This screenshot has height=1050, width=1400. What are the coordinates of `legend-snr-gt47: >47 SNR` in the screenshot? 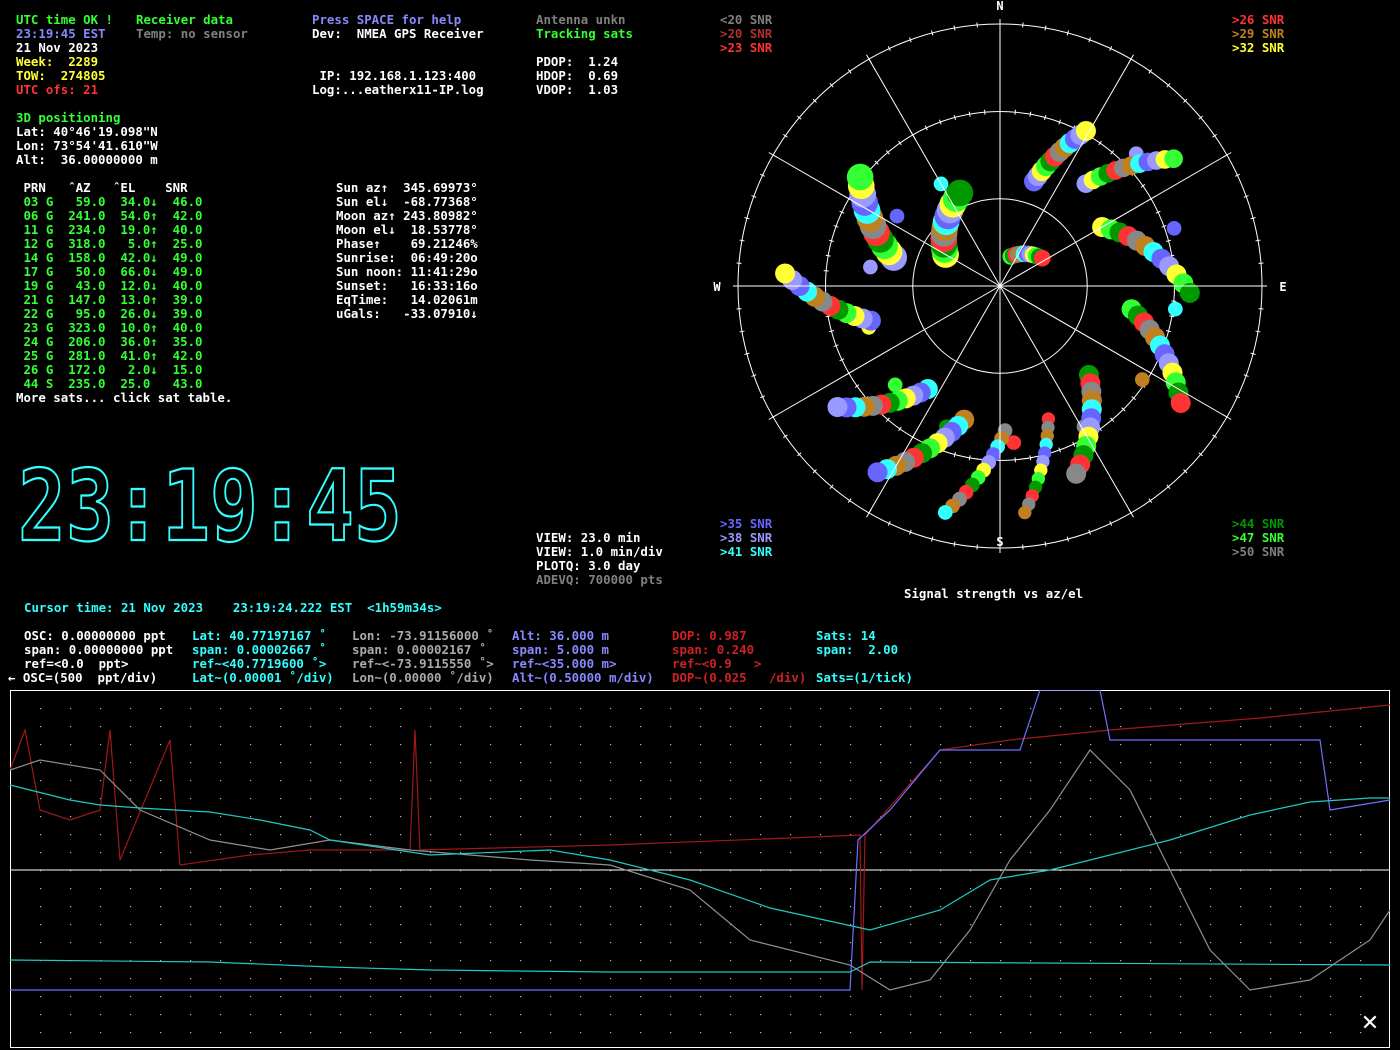 It's located at (1258, 537).